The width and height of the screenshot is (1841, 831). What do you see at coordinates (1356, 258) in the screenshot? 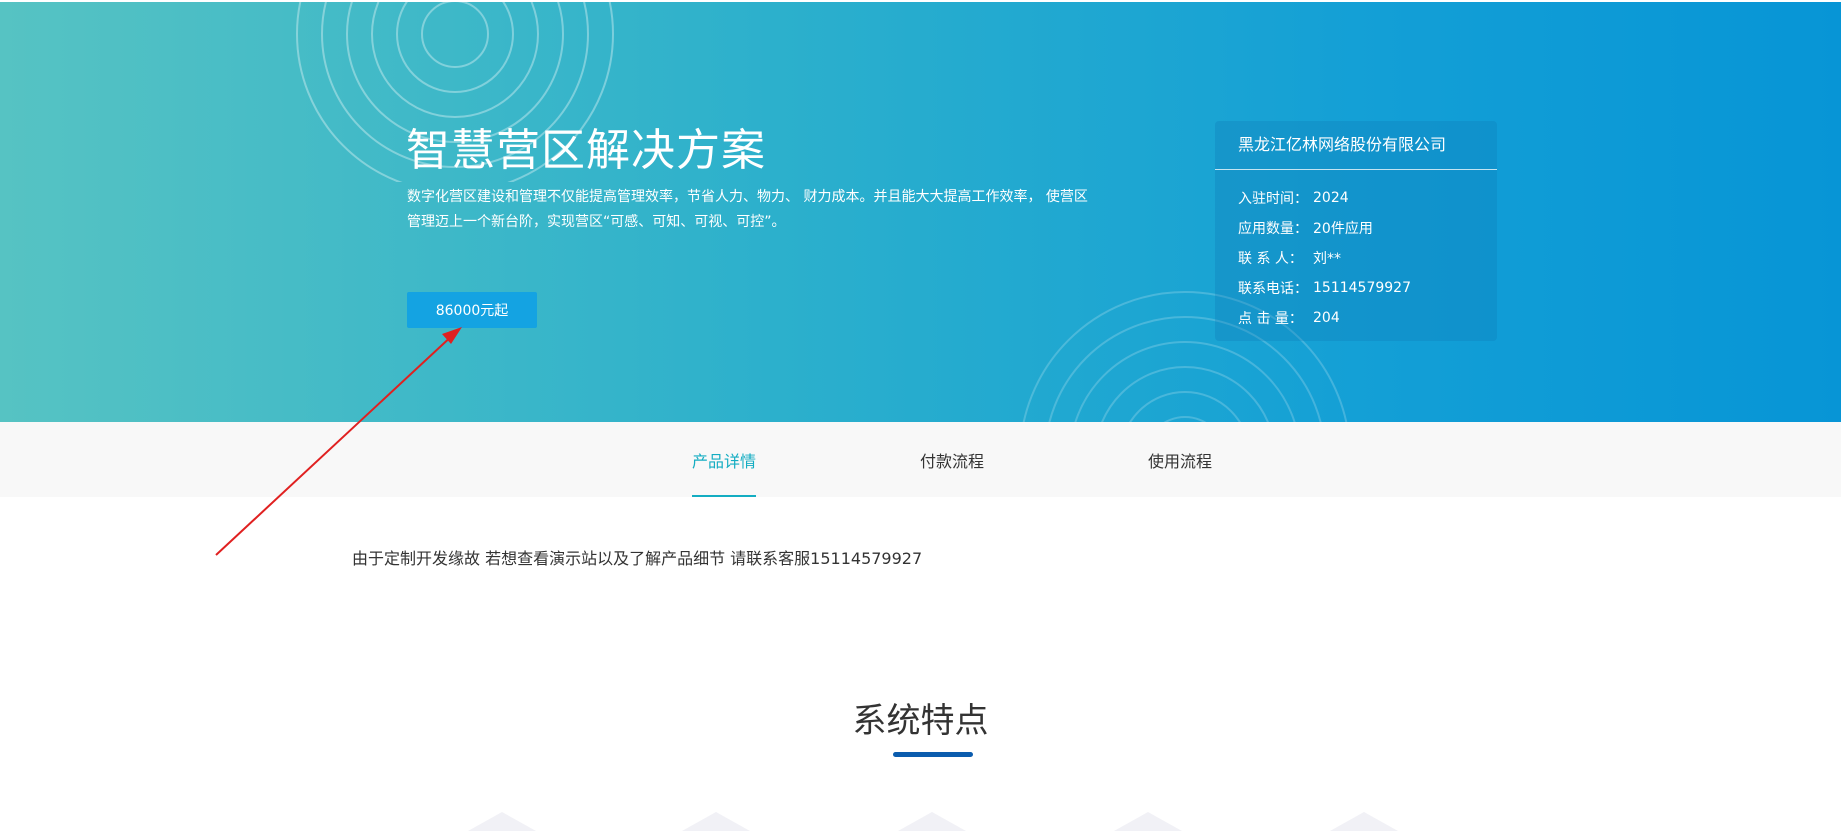
I see `info-row-contact: 联 系 人： 刘**` at bounding box center [1356, 258].